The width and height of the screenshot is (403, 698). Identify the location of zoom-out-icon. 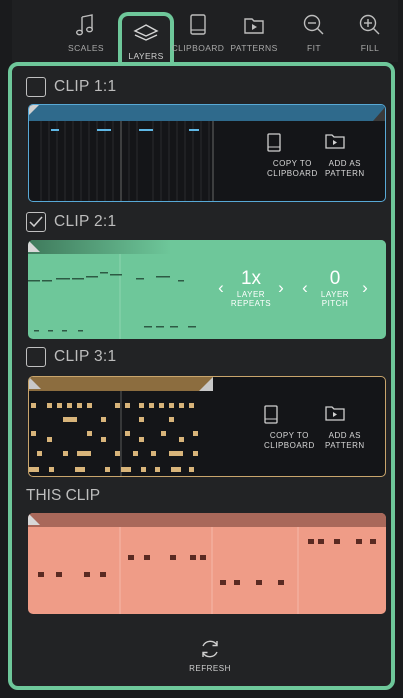
(314, 25).